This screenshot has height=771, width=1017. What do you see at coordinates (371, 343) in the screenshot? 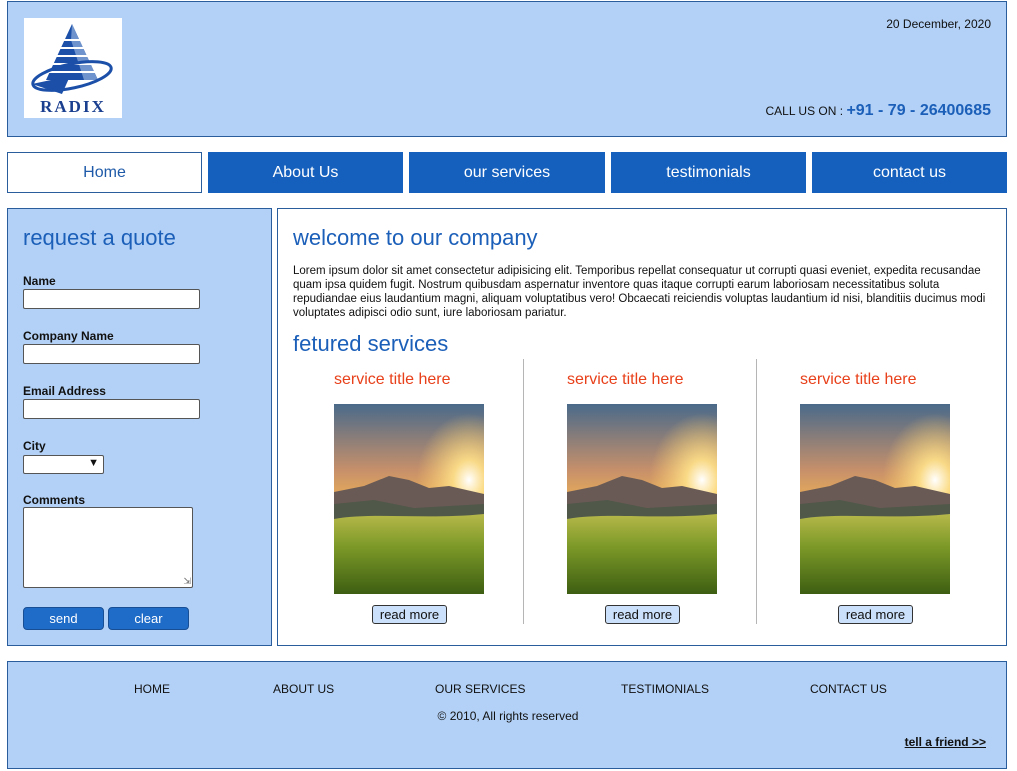
I see `featured-services-title: fetured services` at bounding box center [371, 343].